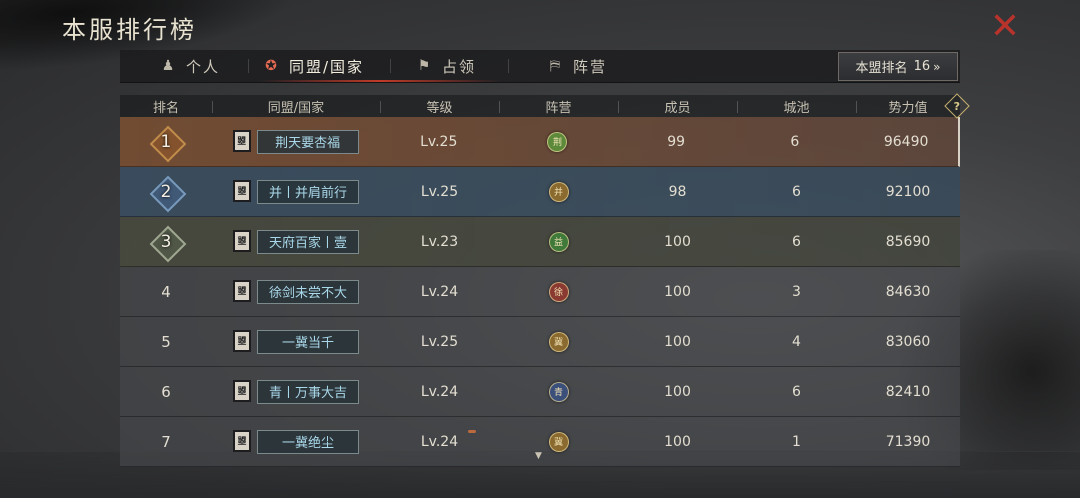 This screenshot has height=498, width=1080. I want to click on cities-cell: 4, so click(796, 341).